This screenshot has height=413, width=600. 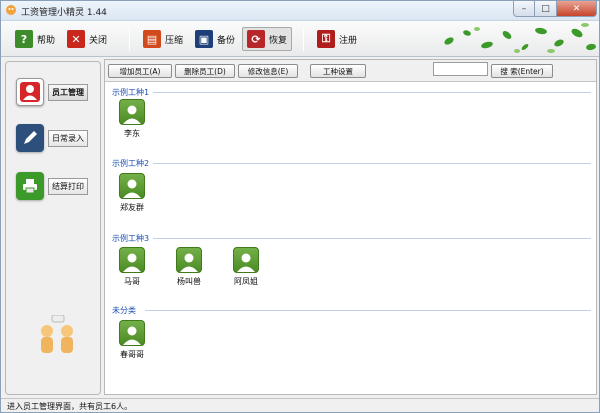 I want to click on employee-name: 马哥, so click(x=132, y=281).